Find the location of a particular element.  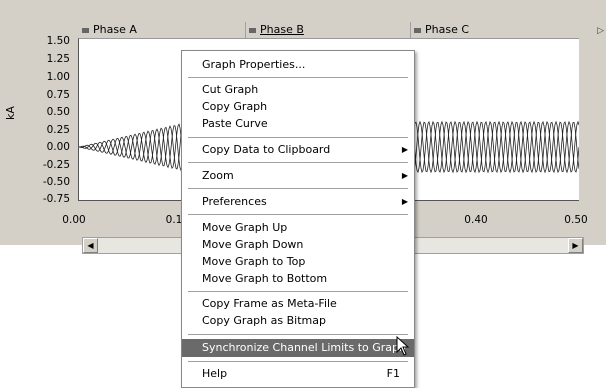

menu-item-label: Help is located at coordinates (215, 373).